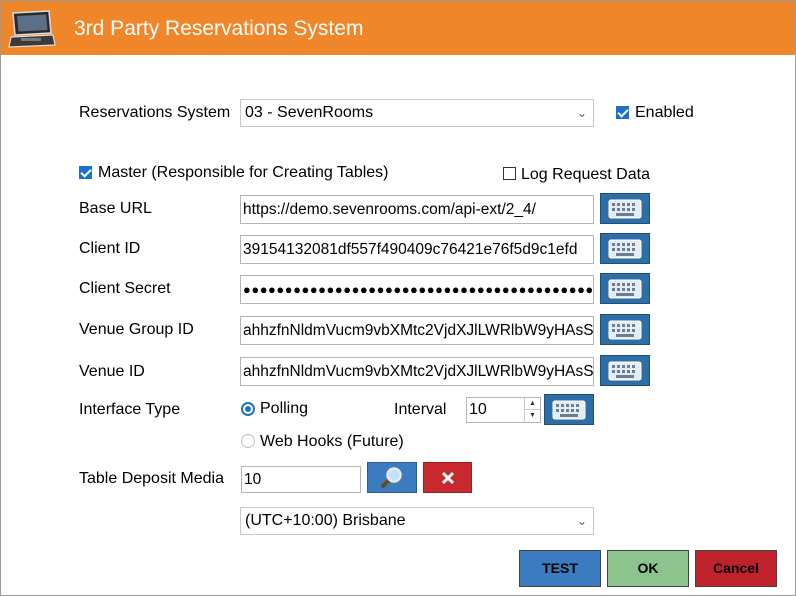 The width and height of the screenshot is (796, 596). What do you see at coordinates (115, 208) in the screenshot?
I see `base-url-label: Base URL` at bounding box center [115, 208].